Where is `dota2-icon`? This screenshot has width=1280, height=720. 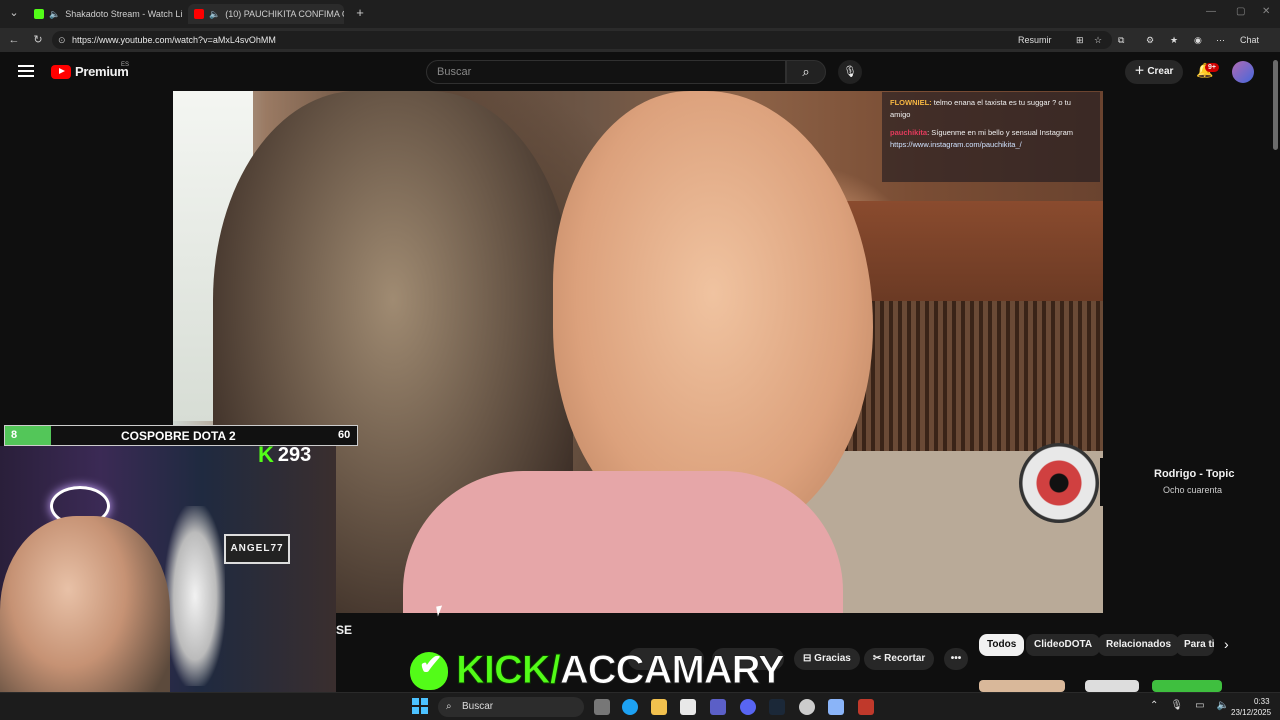 dota2-icon is located at coordinates (866, 707).